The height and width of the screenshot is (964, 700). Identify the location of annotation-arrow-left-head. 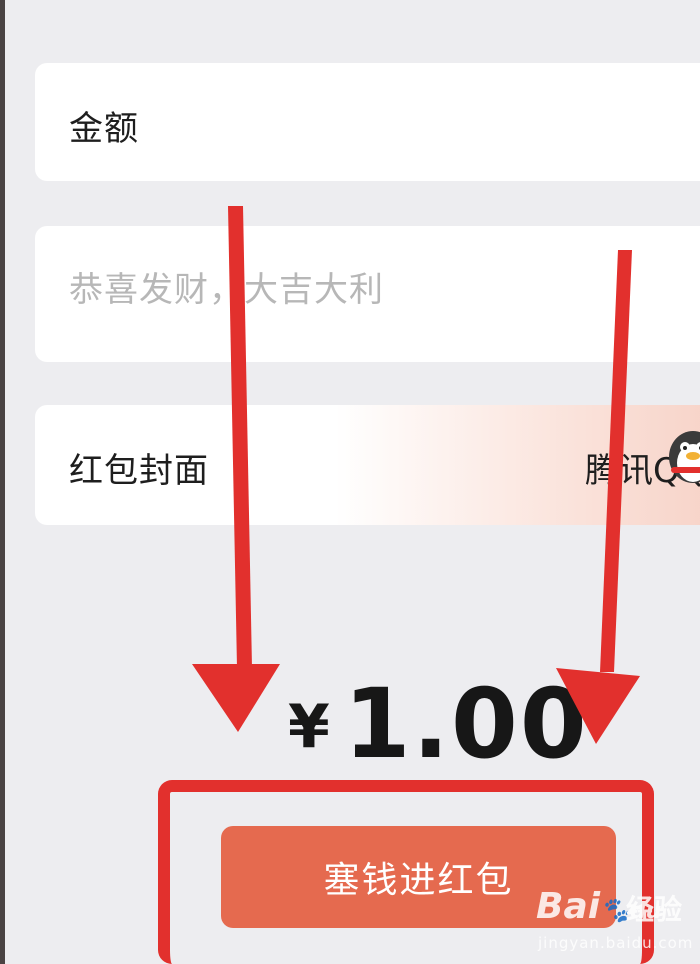
(236, 698).